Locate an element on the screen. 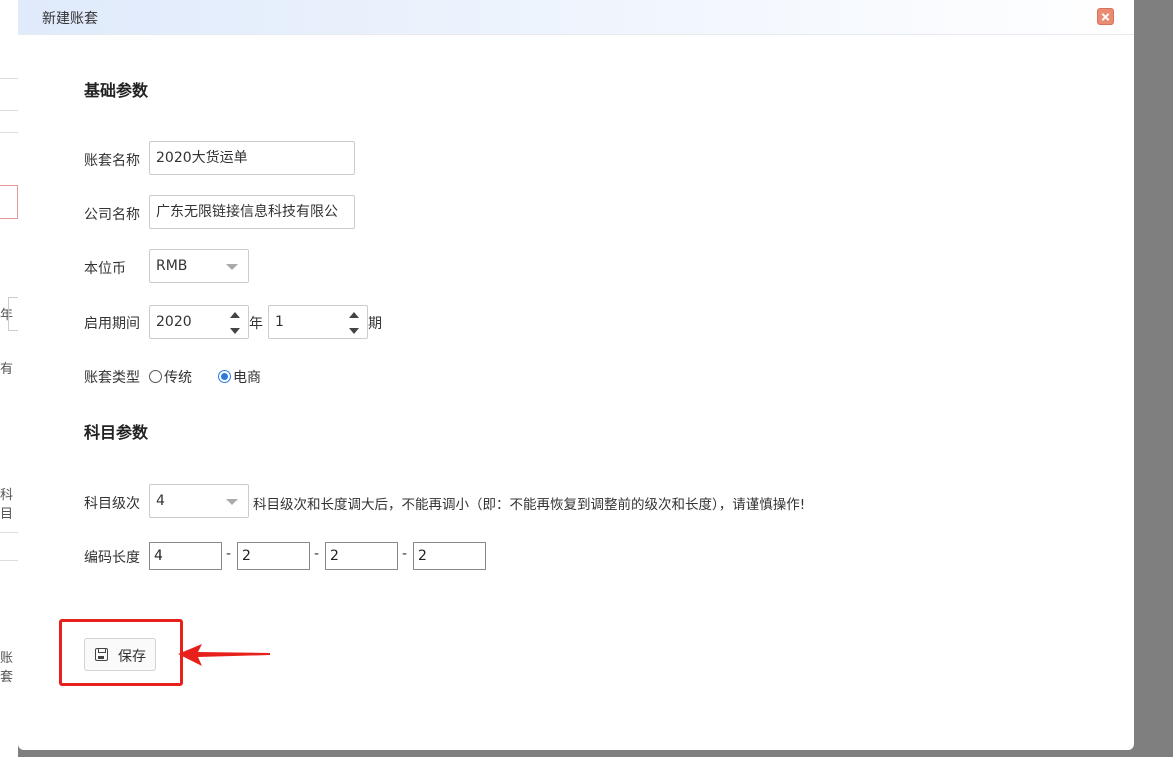 The width and height of the screenshot is (1173, 757). red-arrow-annotation is located at coordinates (224, 655).